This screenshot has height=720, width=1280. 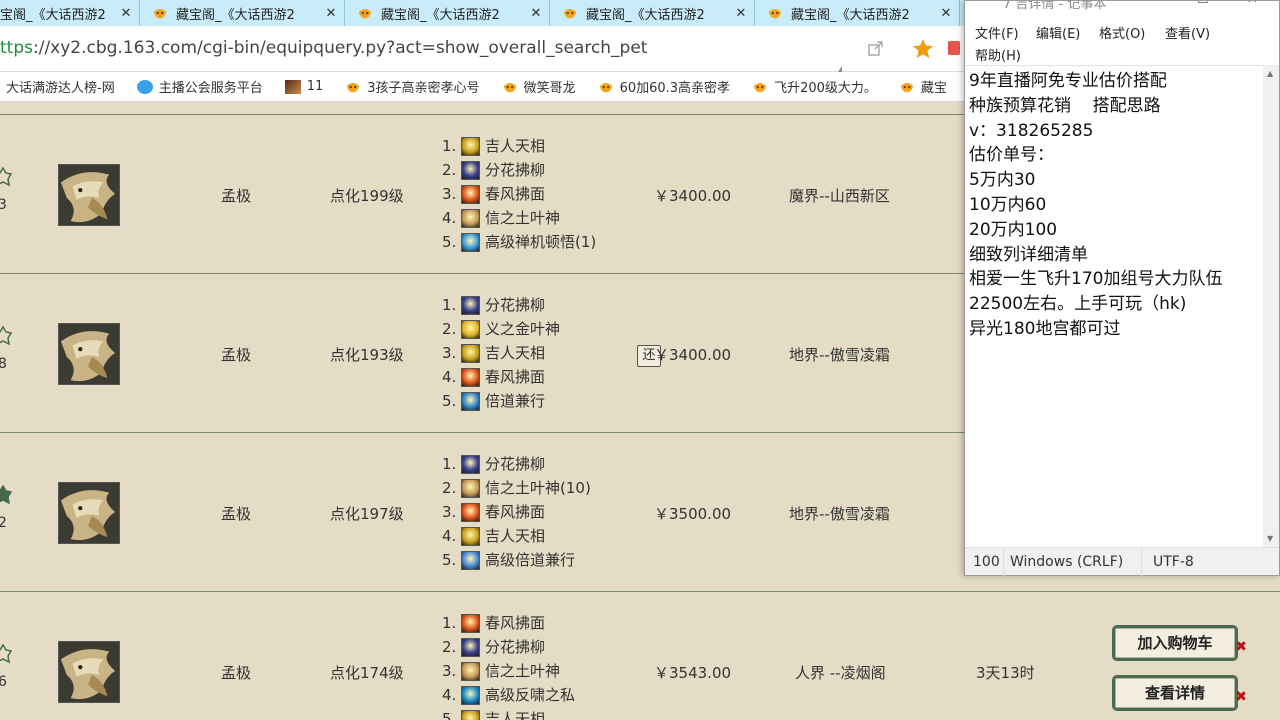 I want to click on menu-view: 查看(V), so click(x=1187, y=32).